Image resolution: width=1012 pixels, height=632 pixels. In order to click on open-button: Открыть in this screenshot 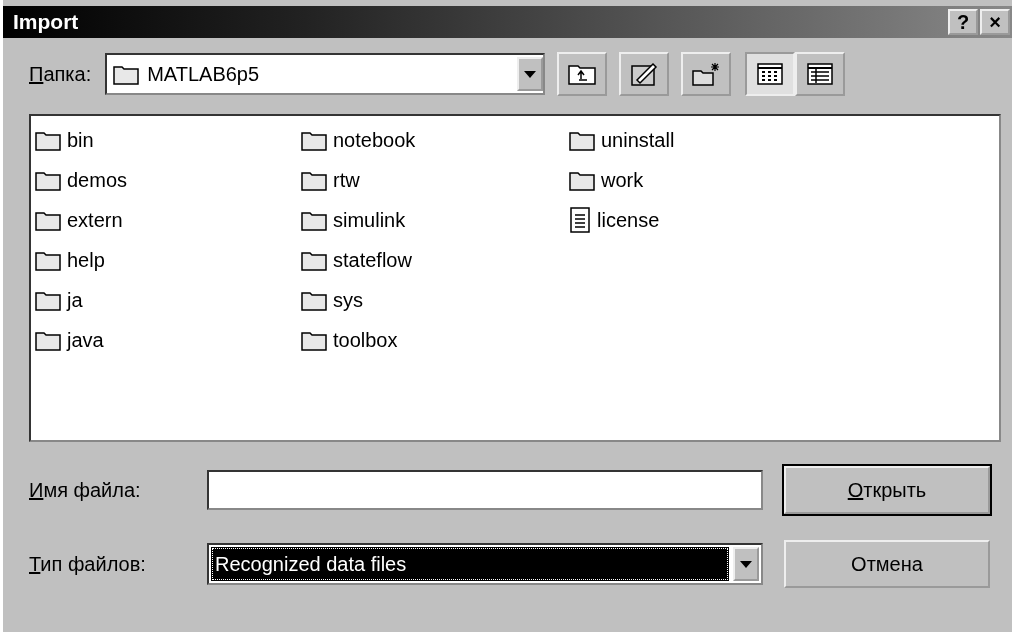, I will do `click(887, 490)`.